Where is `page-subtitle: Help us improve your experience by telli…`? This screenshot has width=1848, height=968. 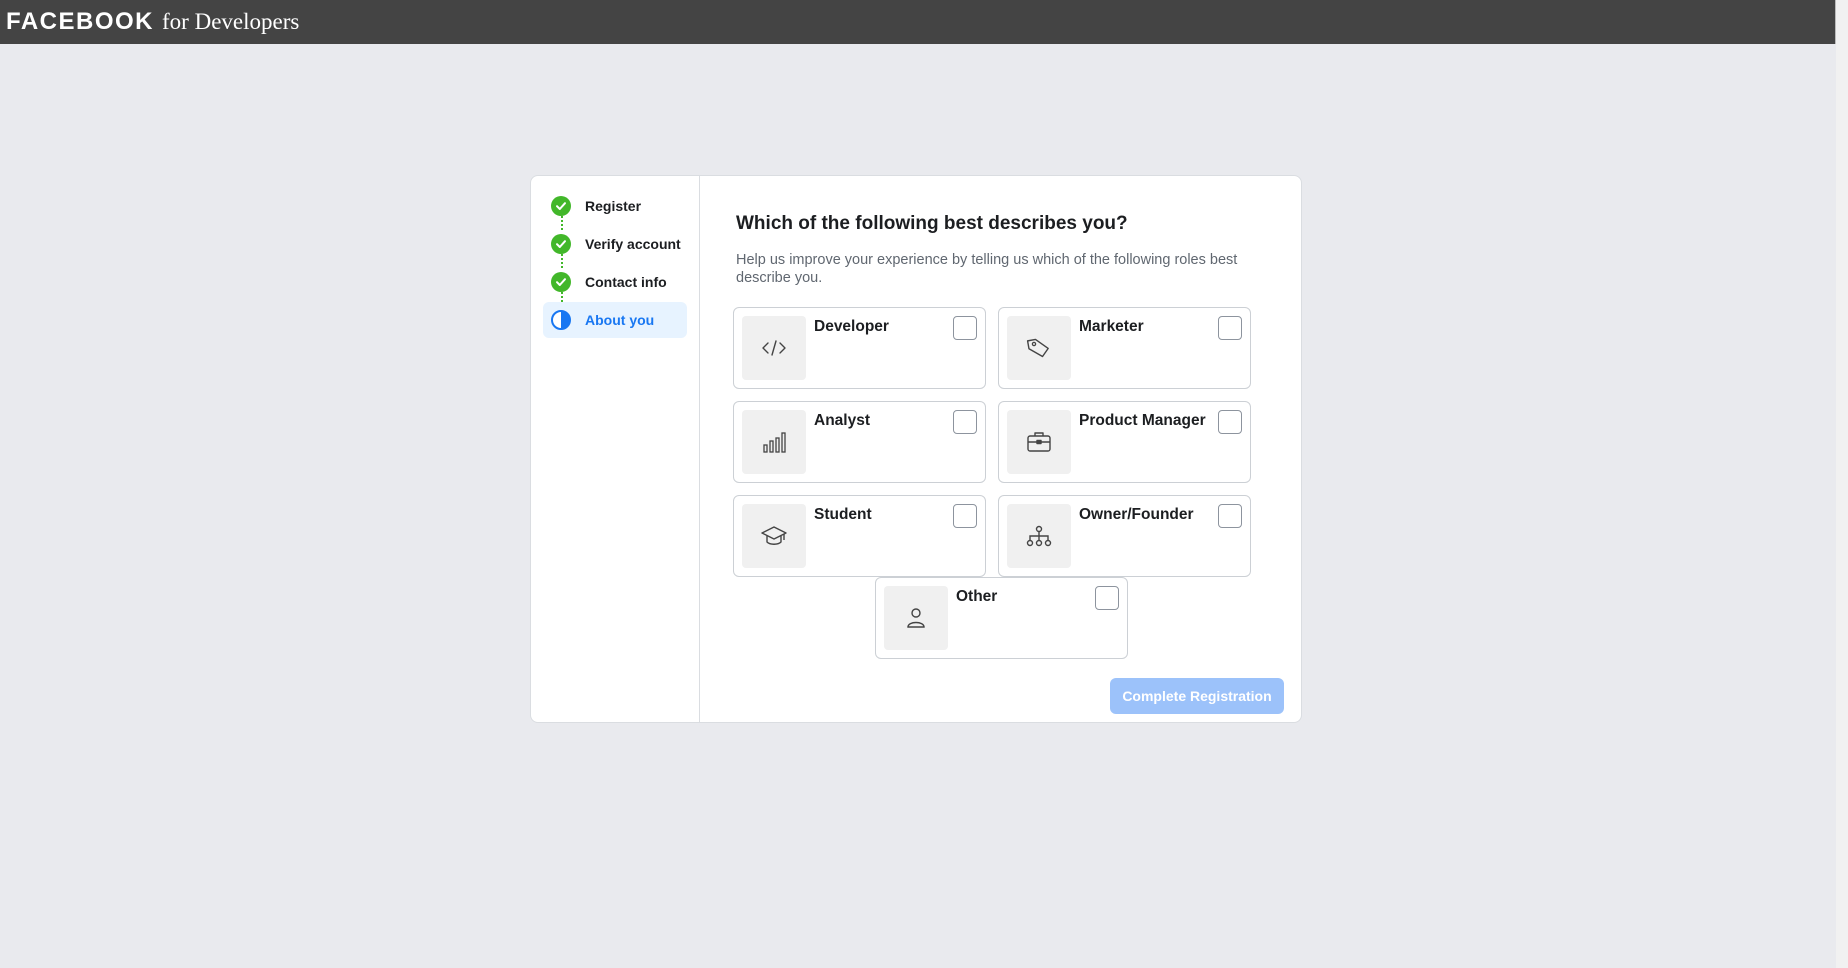 page-subtitle: Help us improve your experience by telli… is located at coordinates (987, 268).